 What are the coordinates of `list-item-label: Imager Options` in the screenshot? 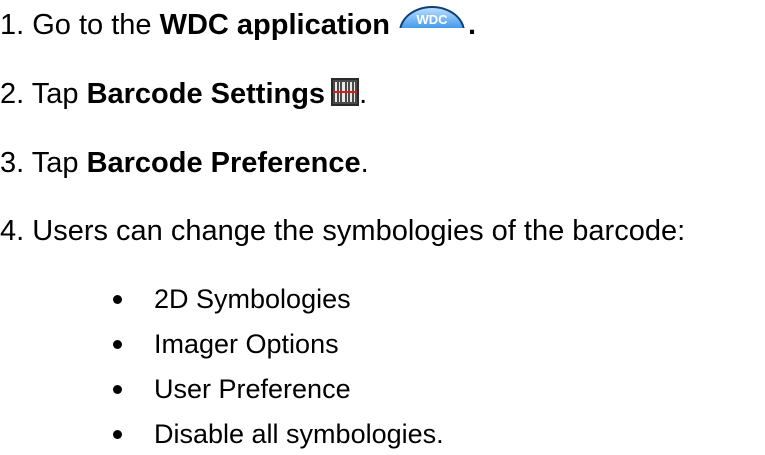 It's located at (246, 344).